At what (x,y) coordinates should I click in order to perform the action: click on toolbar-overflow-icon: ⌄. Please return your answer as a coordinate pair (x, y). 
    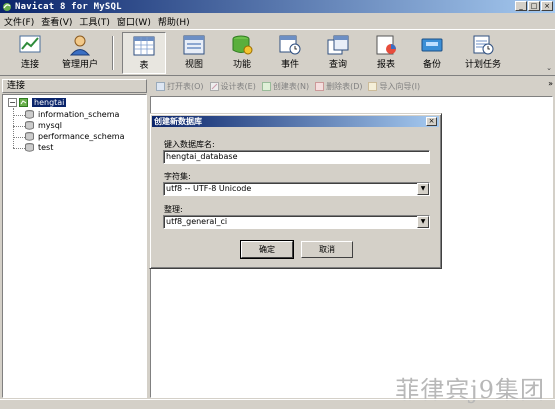
    Looking at the image, I should click on (549, 68).